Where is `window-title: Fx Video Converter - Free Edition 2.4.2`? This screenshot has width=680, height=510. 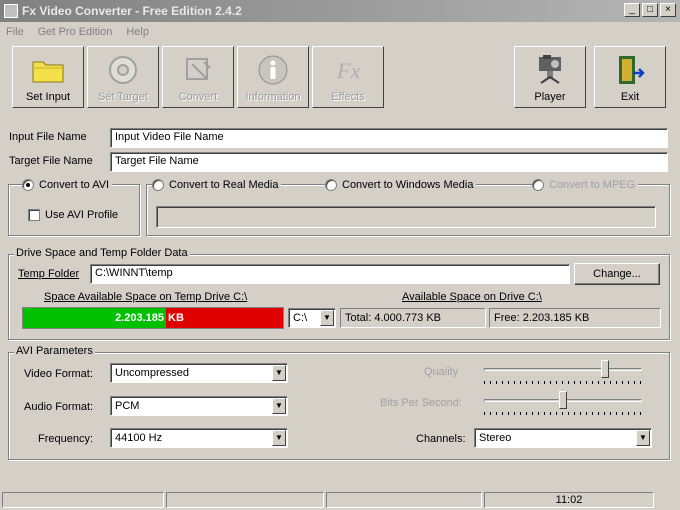
window-title: Fx Video Converter - Free Edition 2.4.2 is located at coordinates (132, 11).